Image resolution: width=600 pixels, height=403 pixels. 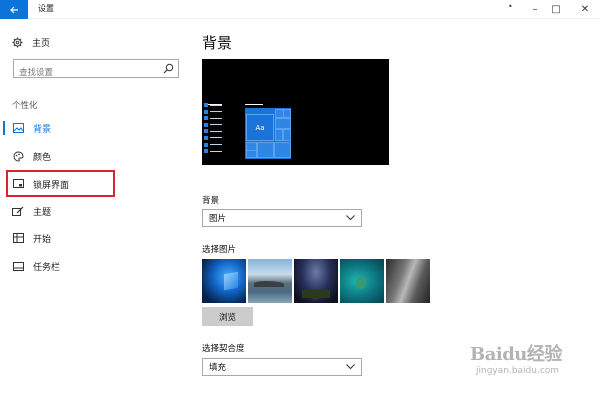 I want to click on preview-tile-aa: Aa, so click(x=260, y=127).